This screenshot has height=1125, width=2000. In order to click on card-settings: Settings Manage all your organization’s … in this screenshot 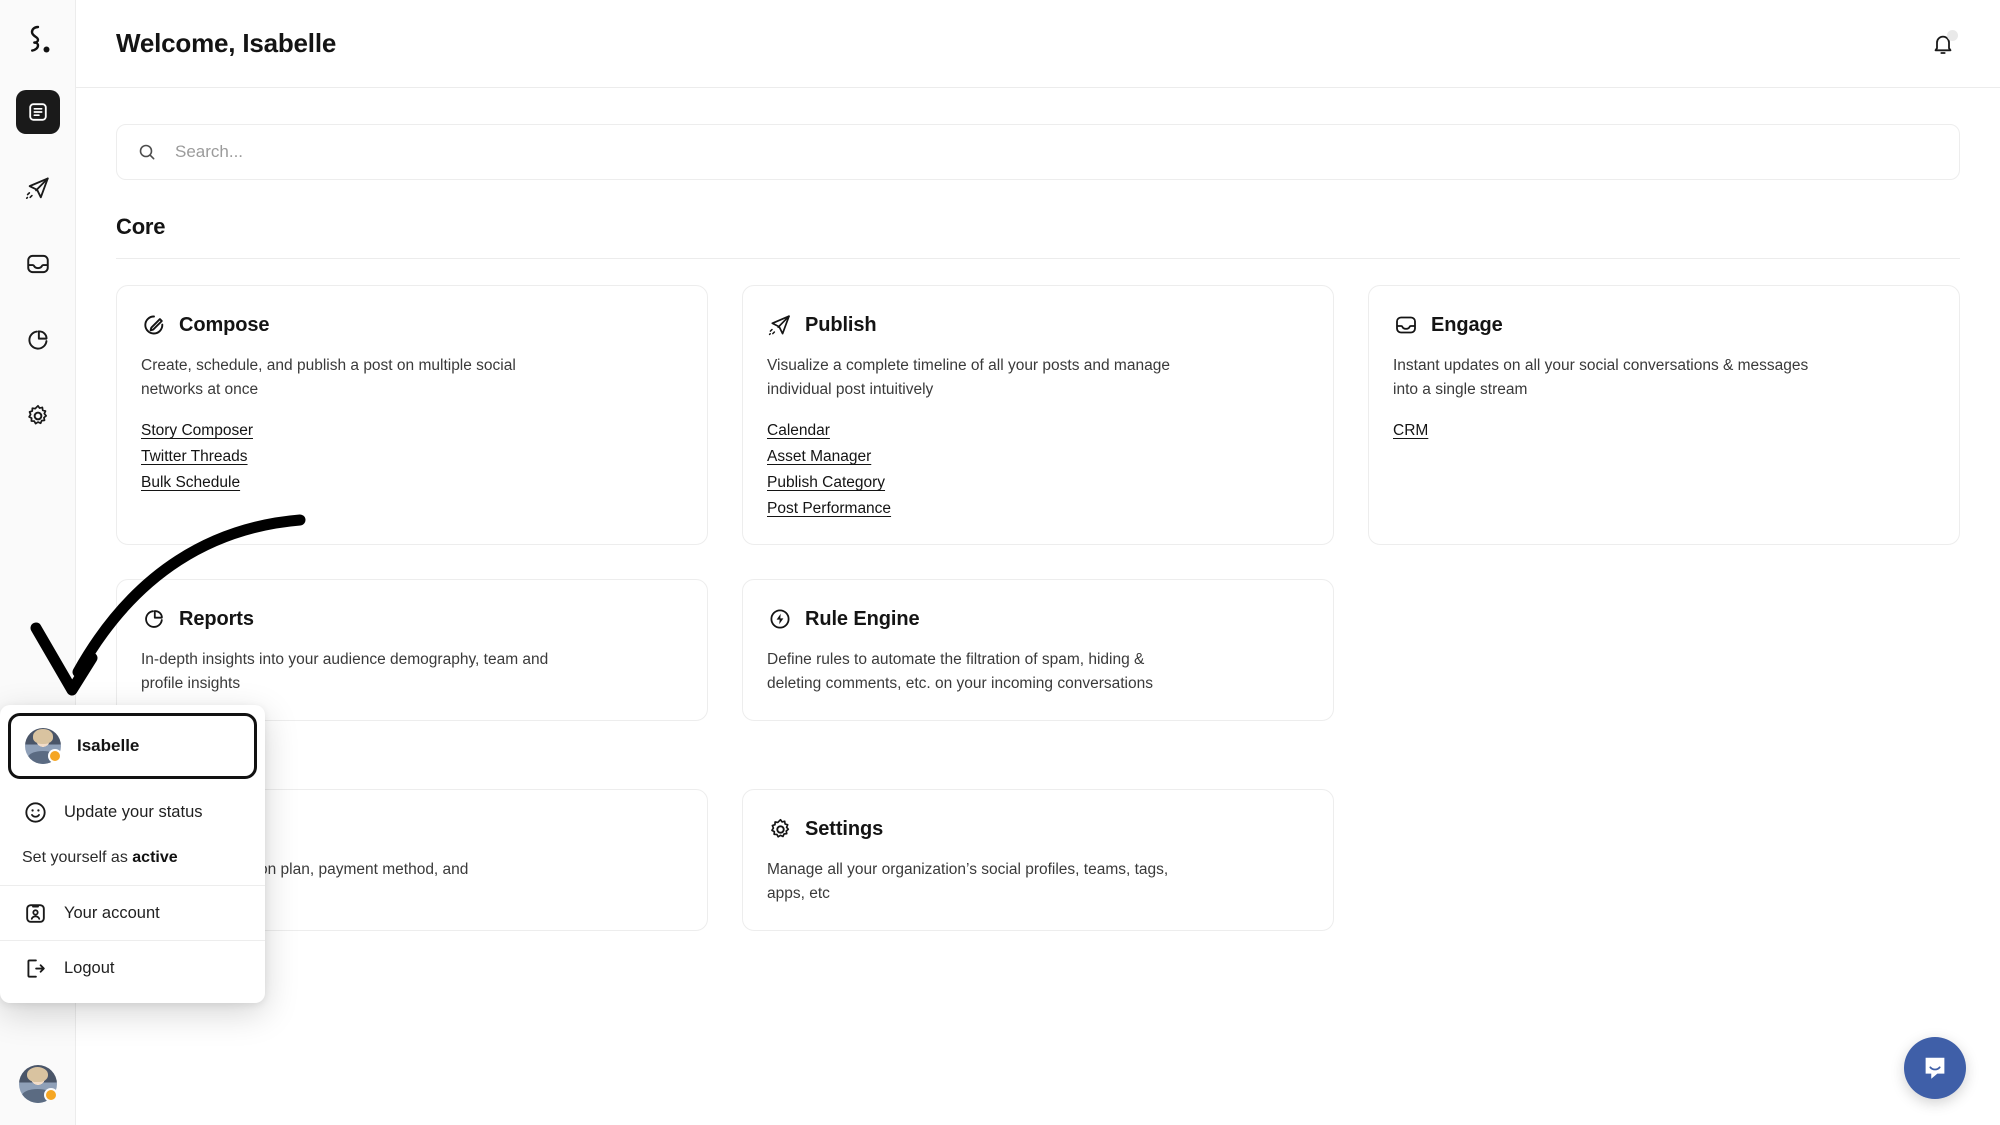, I will do `click(1038, 860)`.